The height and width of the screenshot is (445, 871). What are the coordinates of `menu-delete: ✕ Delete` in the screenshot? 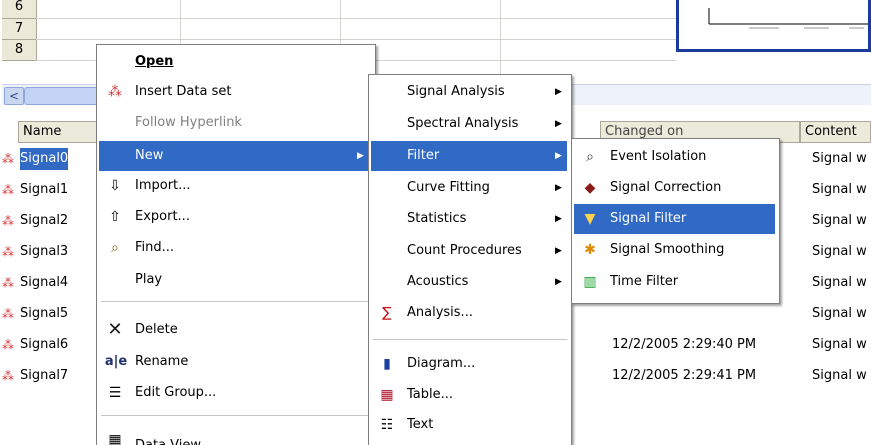 It's located at (236, 330).